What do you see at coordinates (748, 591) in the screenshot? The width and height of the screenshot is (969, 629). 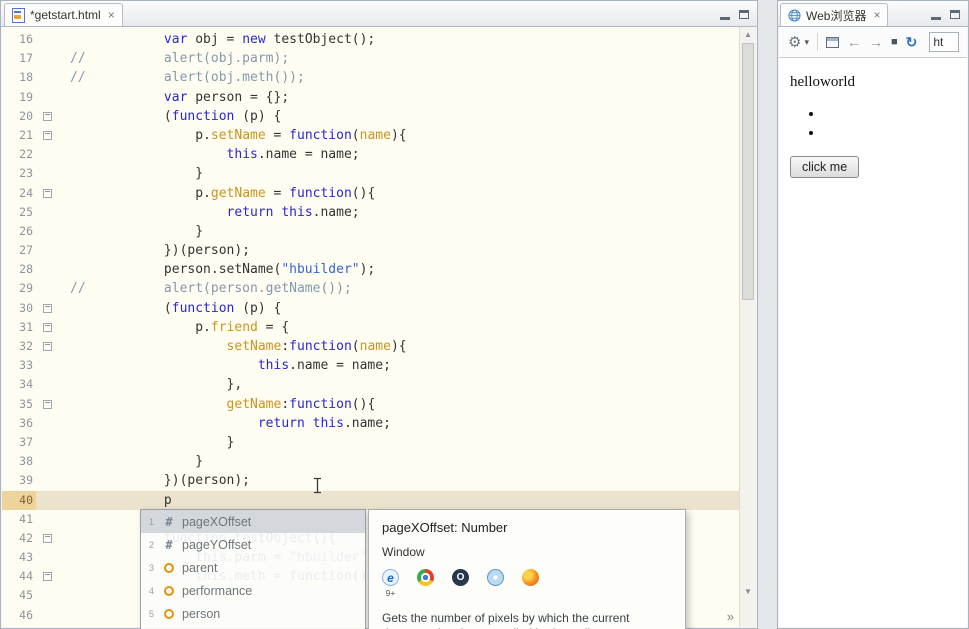 I see `scroll-down-arrow-icon: ▼` at bounding box center [748, 591].